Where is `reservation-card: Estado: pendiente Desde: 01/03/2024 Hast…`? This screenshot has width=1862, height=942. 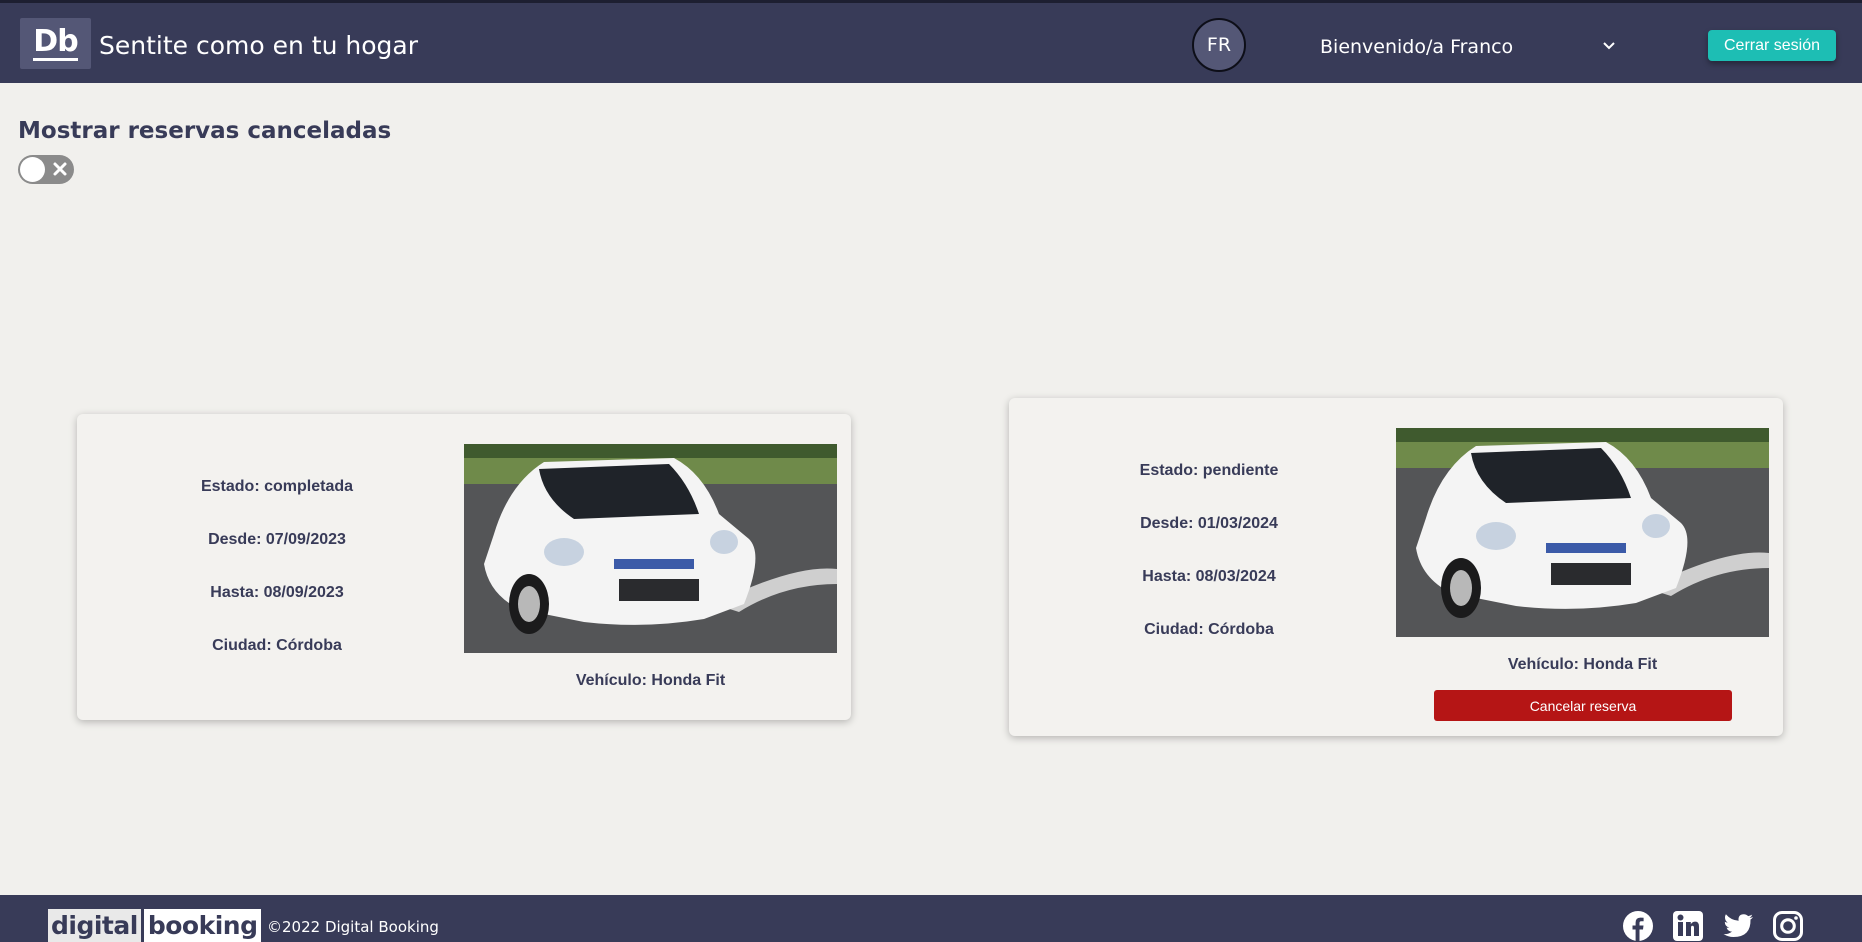 reservation-card: Estado: pendiente Desde: 01/03/2024 Hast… is located at coordinates (1396, 567).